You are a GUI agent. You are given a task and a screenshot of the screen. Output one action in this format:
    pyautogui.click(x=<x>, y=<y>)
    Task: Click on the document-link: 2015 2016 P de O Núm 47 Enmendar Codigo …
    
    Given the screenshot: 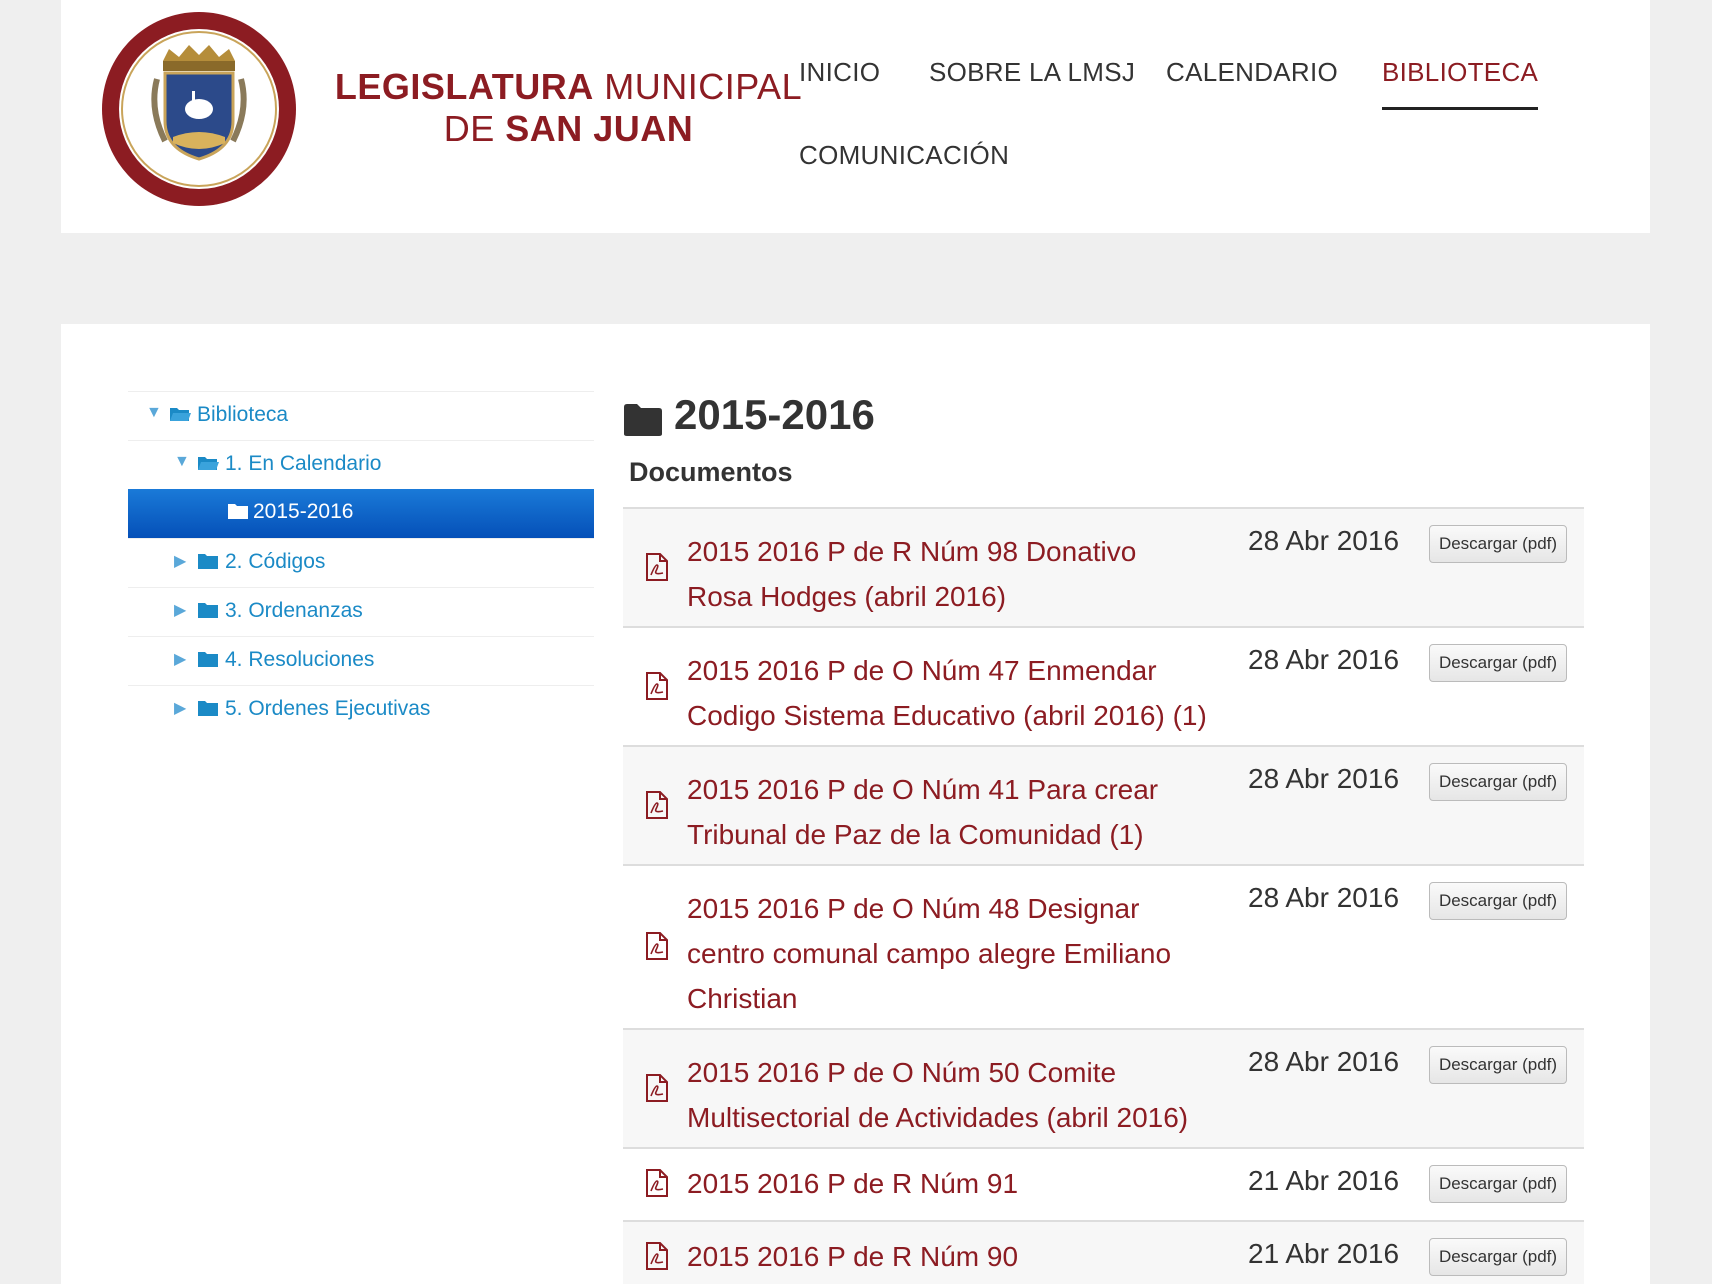 What is the action you would take?
    pyautogui.click(x=947, y=693)
    